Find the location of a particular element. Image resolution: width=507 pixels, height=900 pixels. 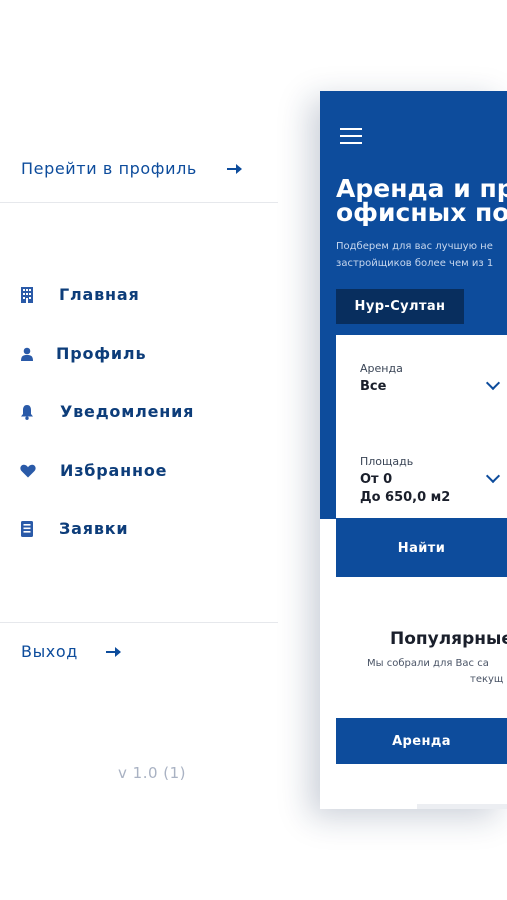

heart-icon is located at coordinates (28, 471).